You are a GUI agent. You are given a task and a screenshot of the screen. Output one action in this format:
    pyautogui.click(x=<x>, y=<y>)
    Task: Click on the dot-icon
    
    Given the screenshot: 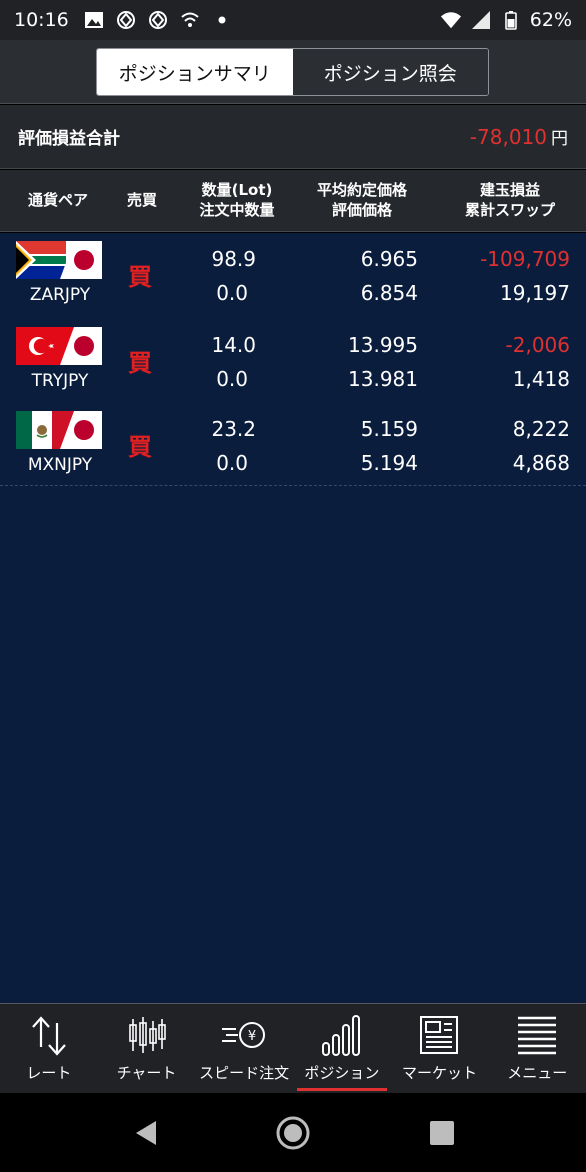 What is the action you would take?
    pyautogui.click(x=222, y=20)
    